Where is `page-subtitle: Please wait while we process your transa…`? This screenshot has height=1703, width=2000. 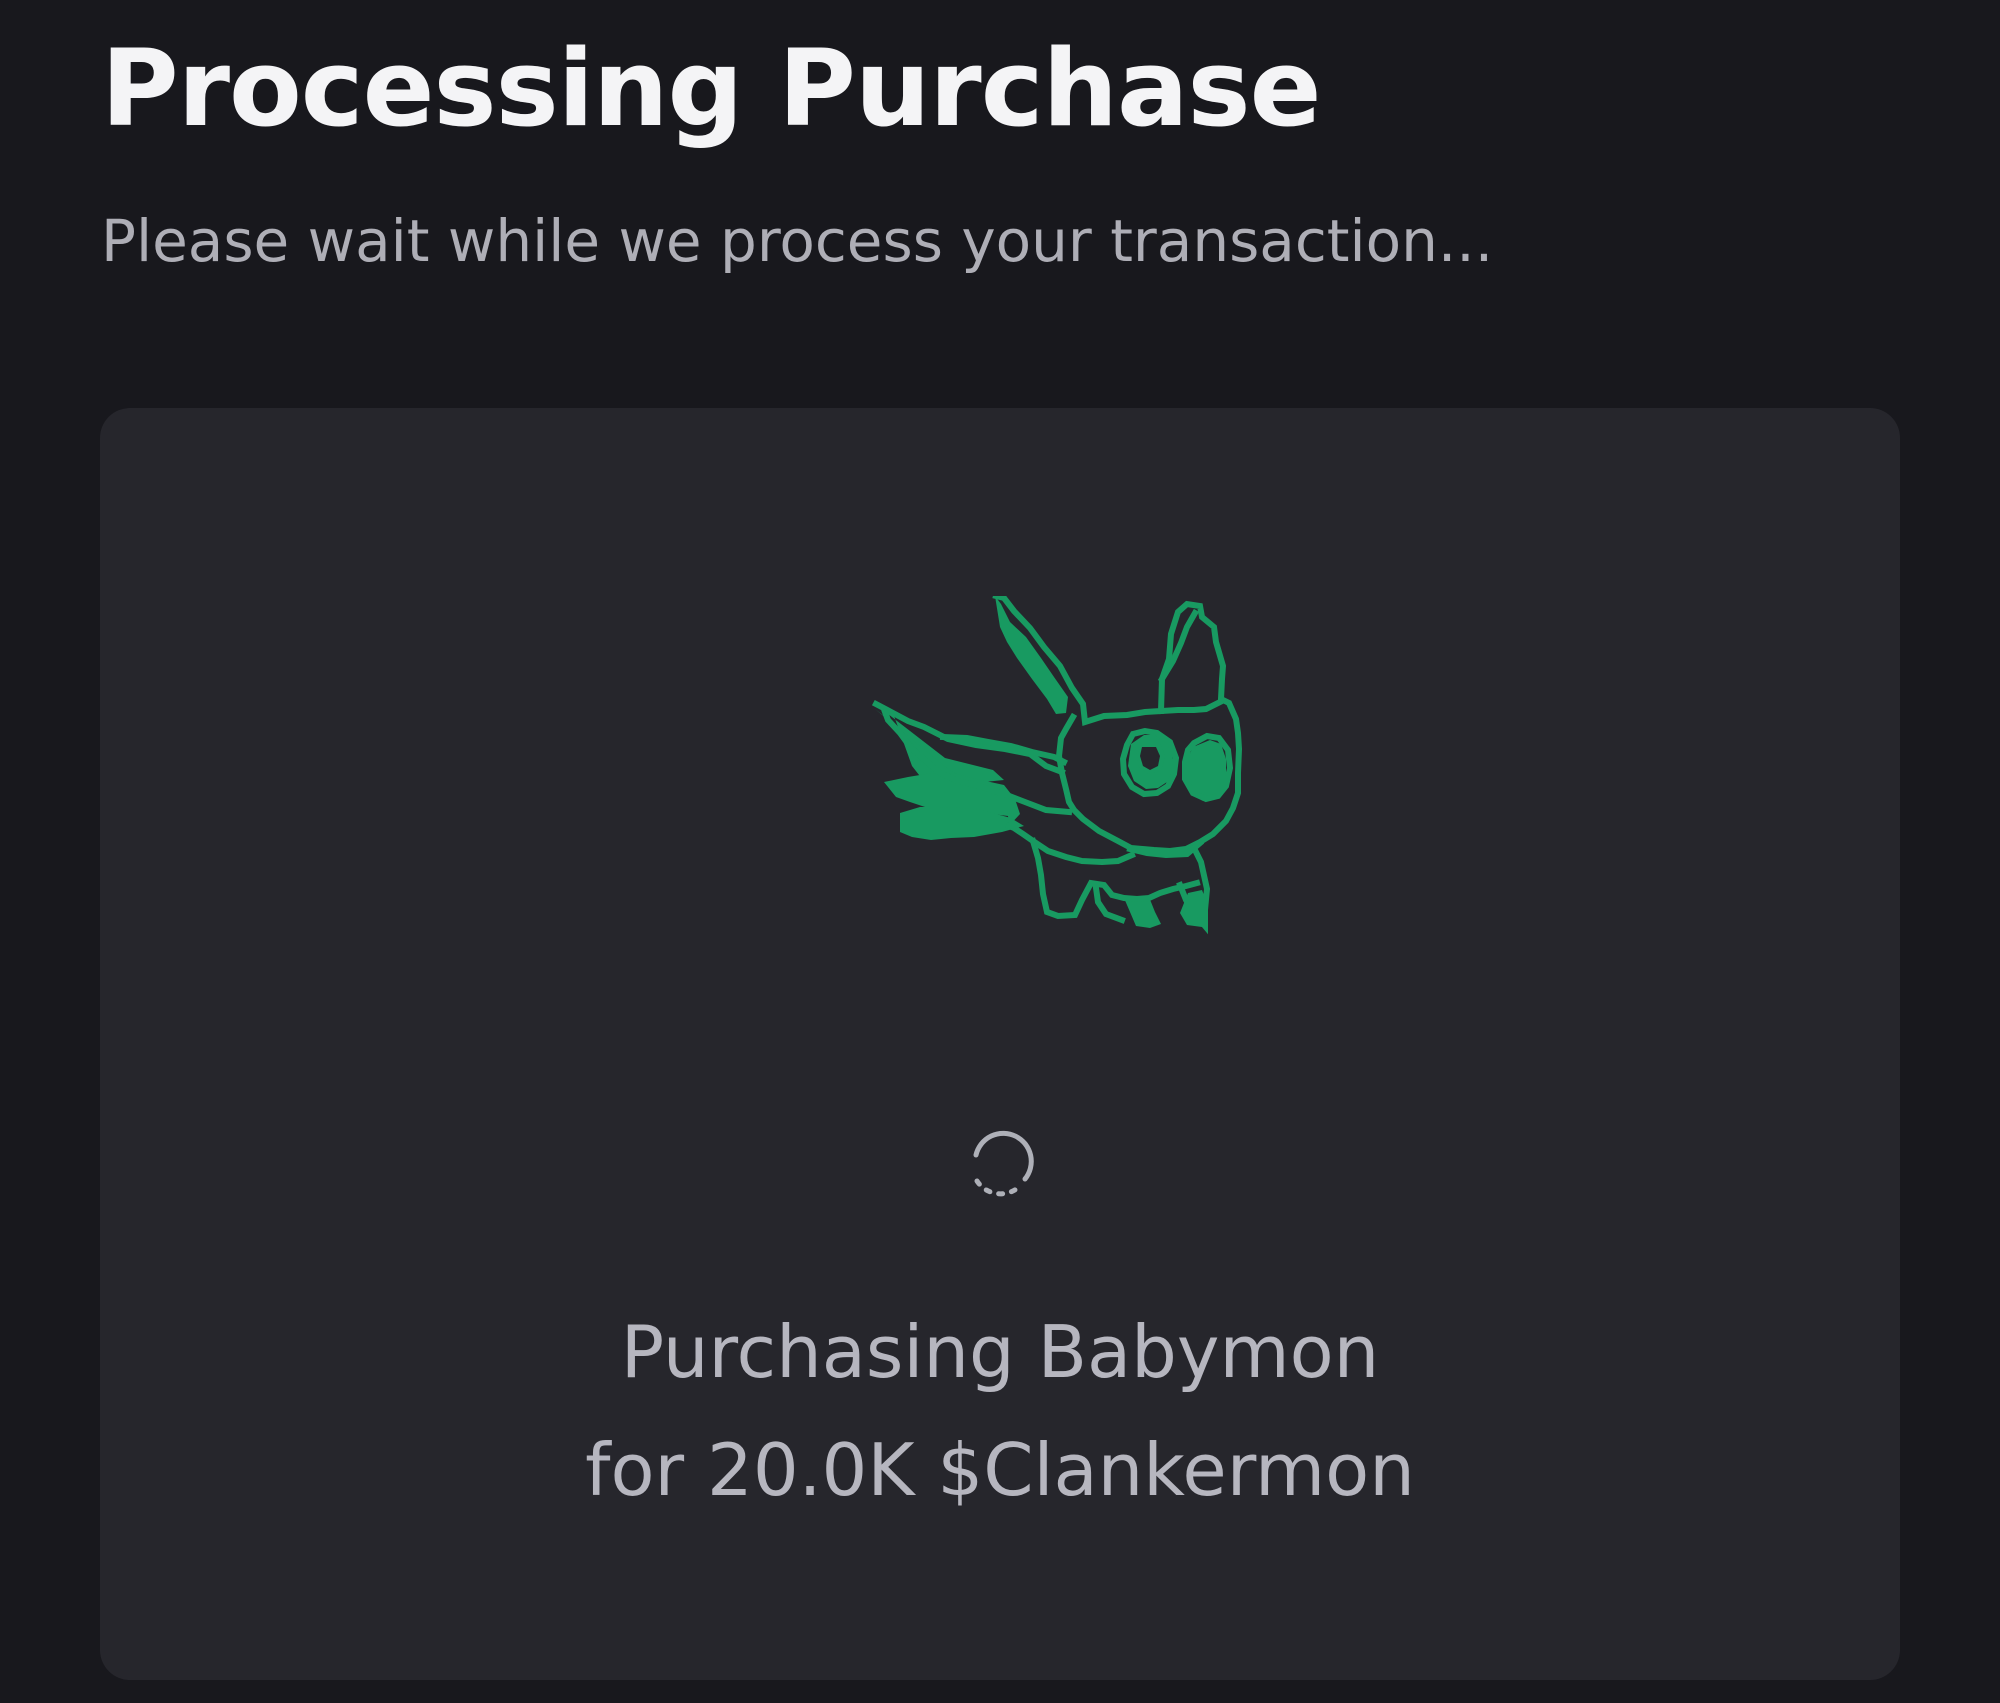 page-subtitle: Please wait while we process your transa… is located at coordinates (797, 241).